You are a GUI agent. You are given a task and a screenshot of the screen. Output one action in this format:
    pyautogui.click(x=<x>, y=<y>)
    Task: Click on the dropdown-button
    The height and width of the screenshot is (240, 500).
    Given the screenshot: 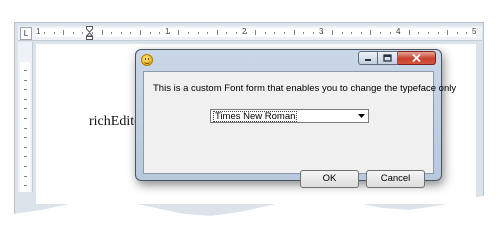 What is the action you would take?
    pyautogui.click(x=361, y=116)
    